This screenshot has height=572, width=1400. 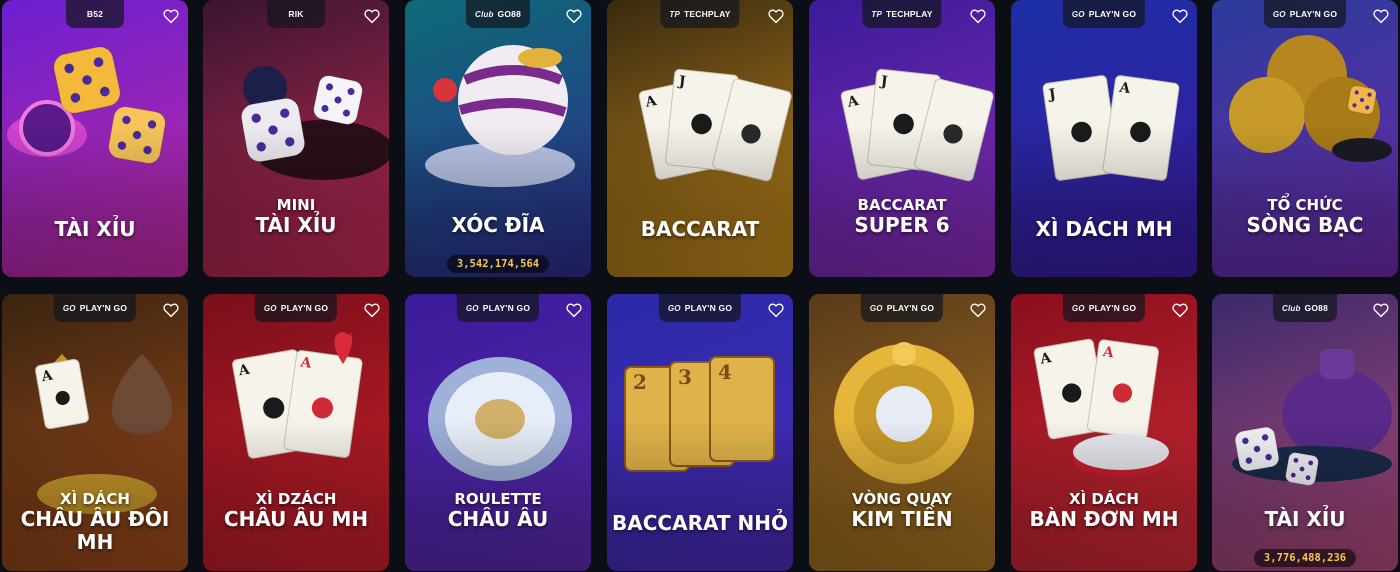 What do you see at coordinates (1305, 432) in the screenshot?
I see `game-card: Club GO88 TÀI XỈU 3,776,488,236` at bounding box center [1305, 432].